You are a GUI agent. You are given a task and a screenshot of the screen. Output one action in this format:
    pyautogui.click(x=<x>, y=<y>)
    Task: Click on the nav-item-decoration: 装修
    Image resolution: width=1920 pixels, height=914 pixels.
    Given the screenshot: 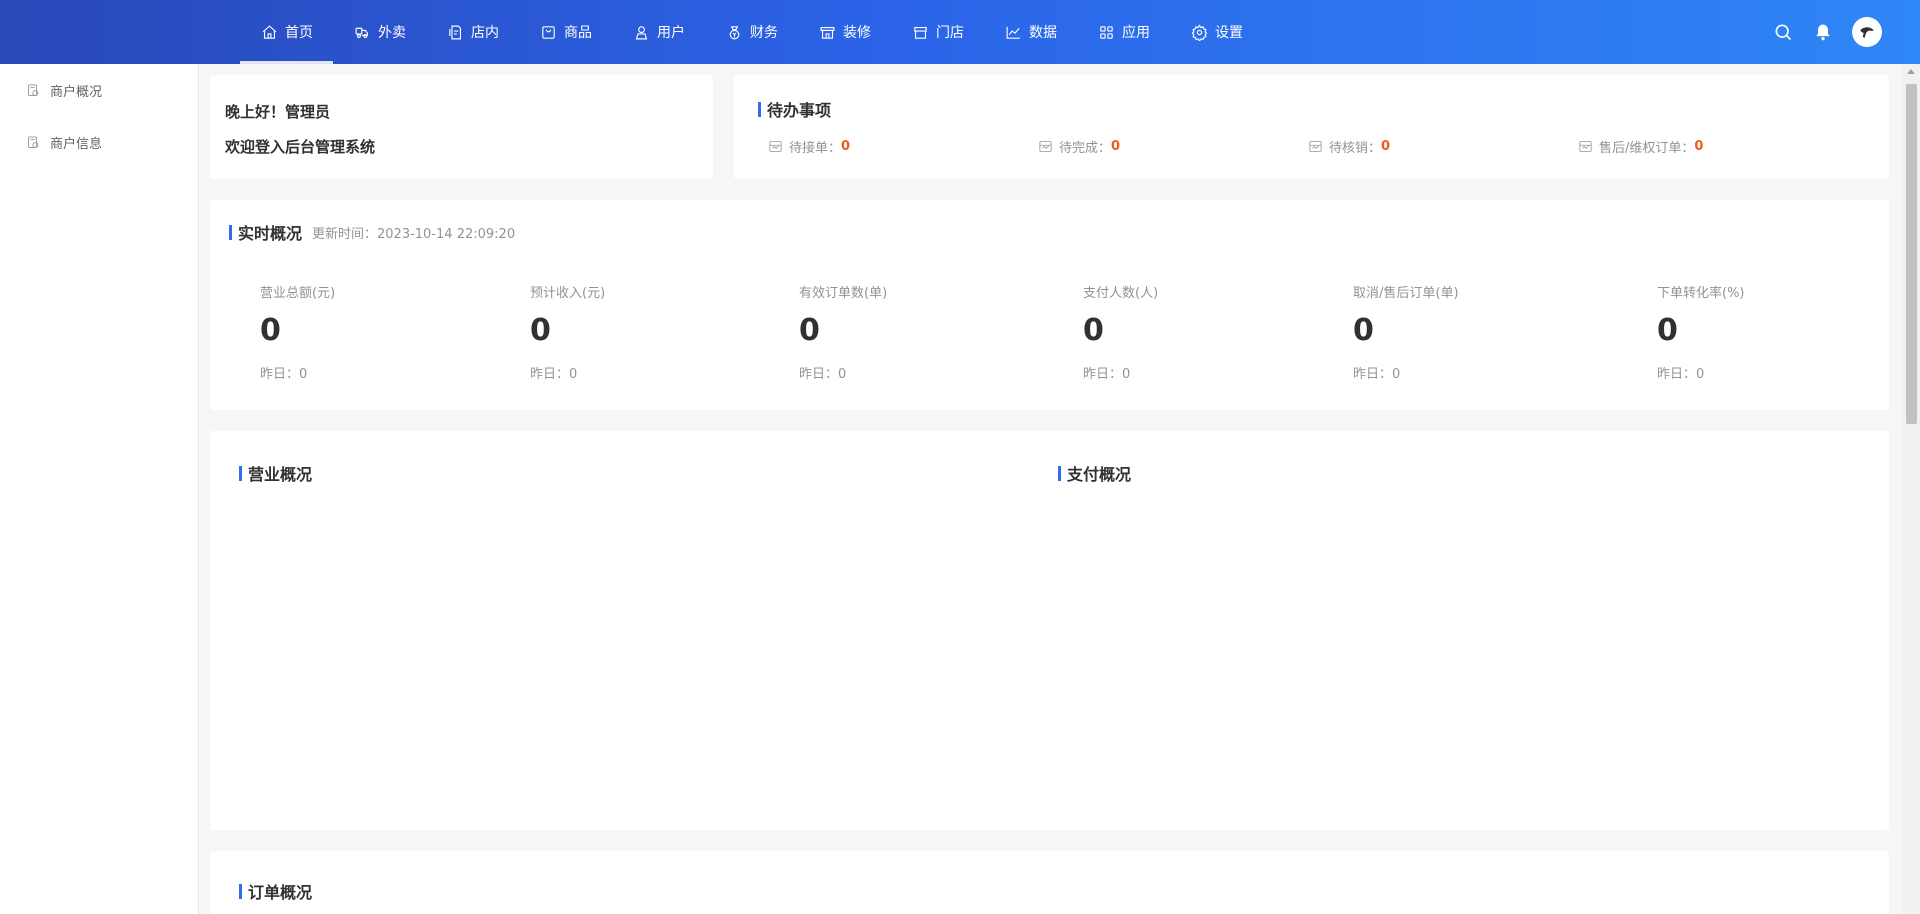 What is the action you would take?
    pyautogui.click(x=844, y=32)
    